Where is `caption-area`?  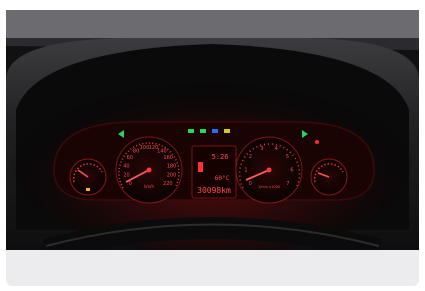 caption-area is located at coordinates (212, 268).